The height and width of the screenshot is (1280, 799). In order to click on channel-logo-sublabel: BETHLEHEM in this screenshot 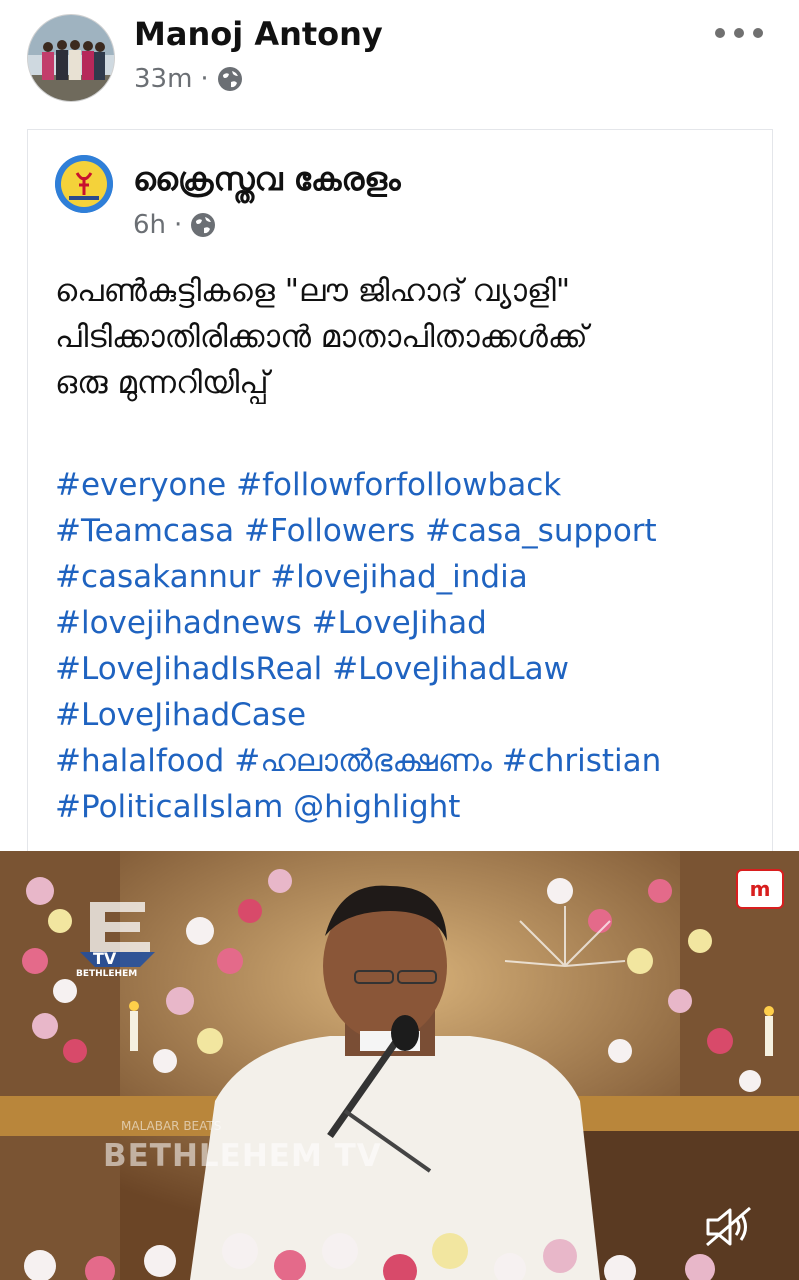, I will do `click(107, 974)`.